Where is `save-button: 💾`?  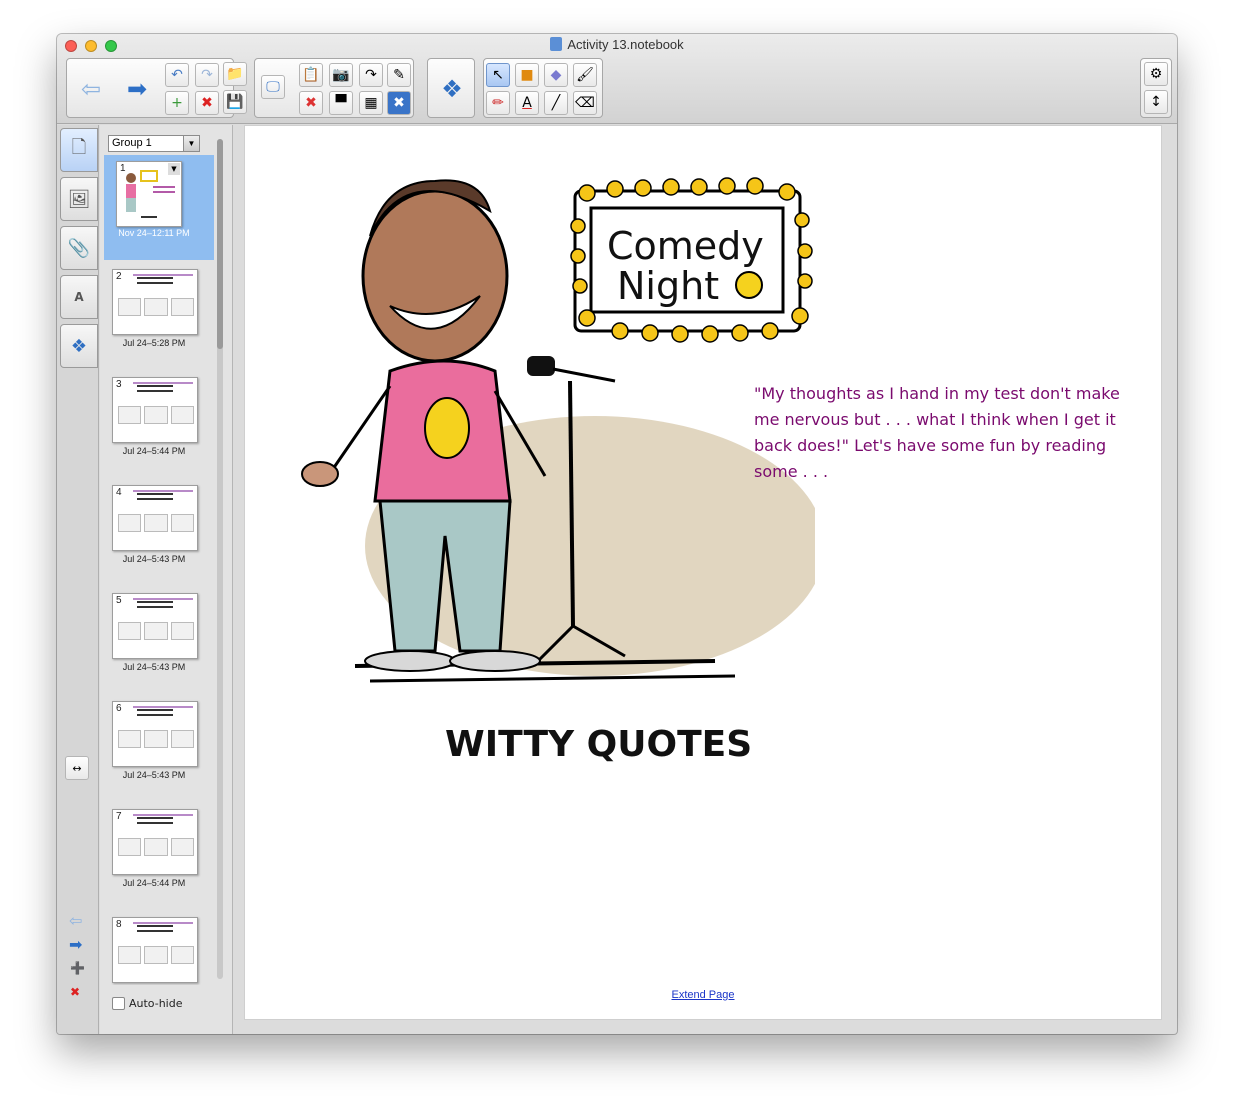 save-button: 💾 is located at coordinates (235, 102).